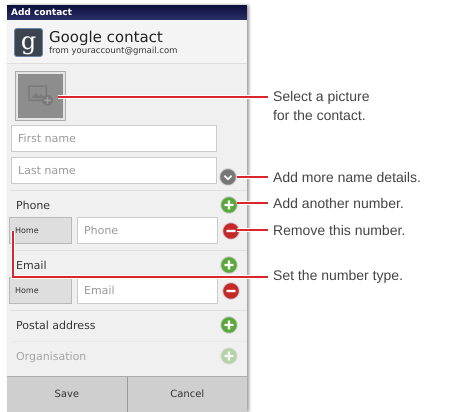 The width and height of the screenshot is (450, 412). Describe the element at coordinates (321, 106) in the screenshot. I see `callout-text: Select a picture for the contact.` at that location.